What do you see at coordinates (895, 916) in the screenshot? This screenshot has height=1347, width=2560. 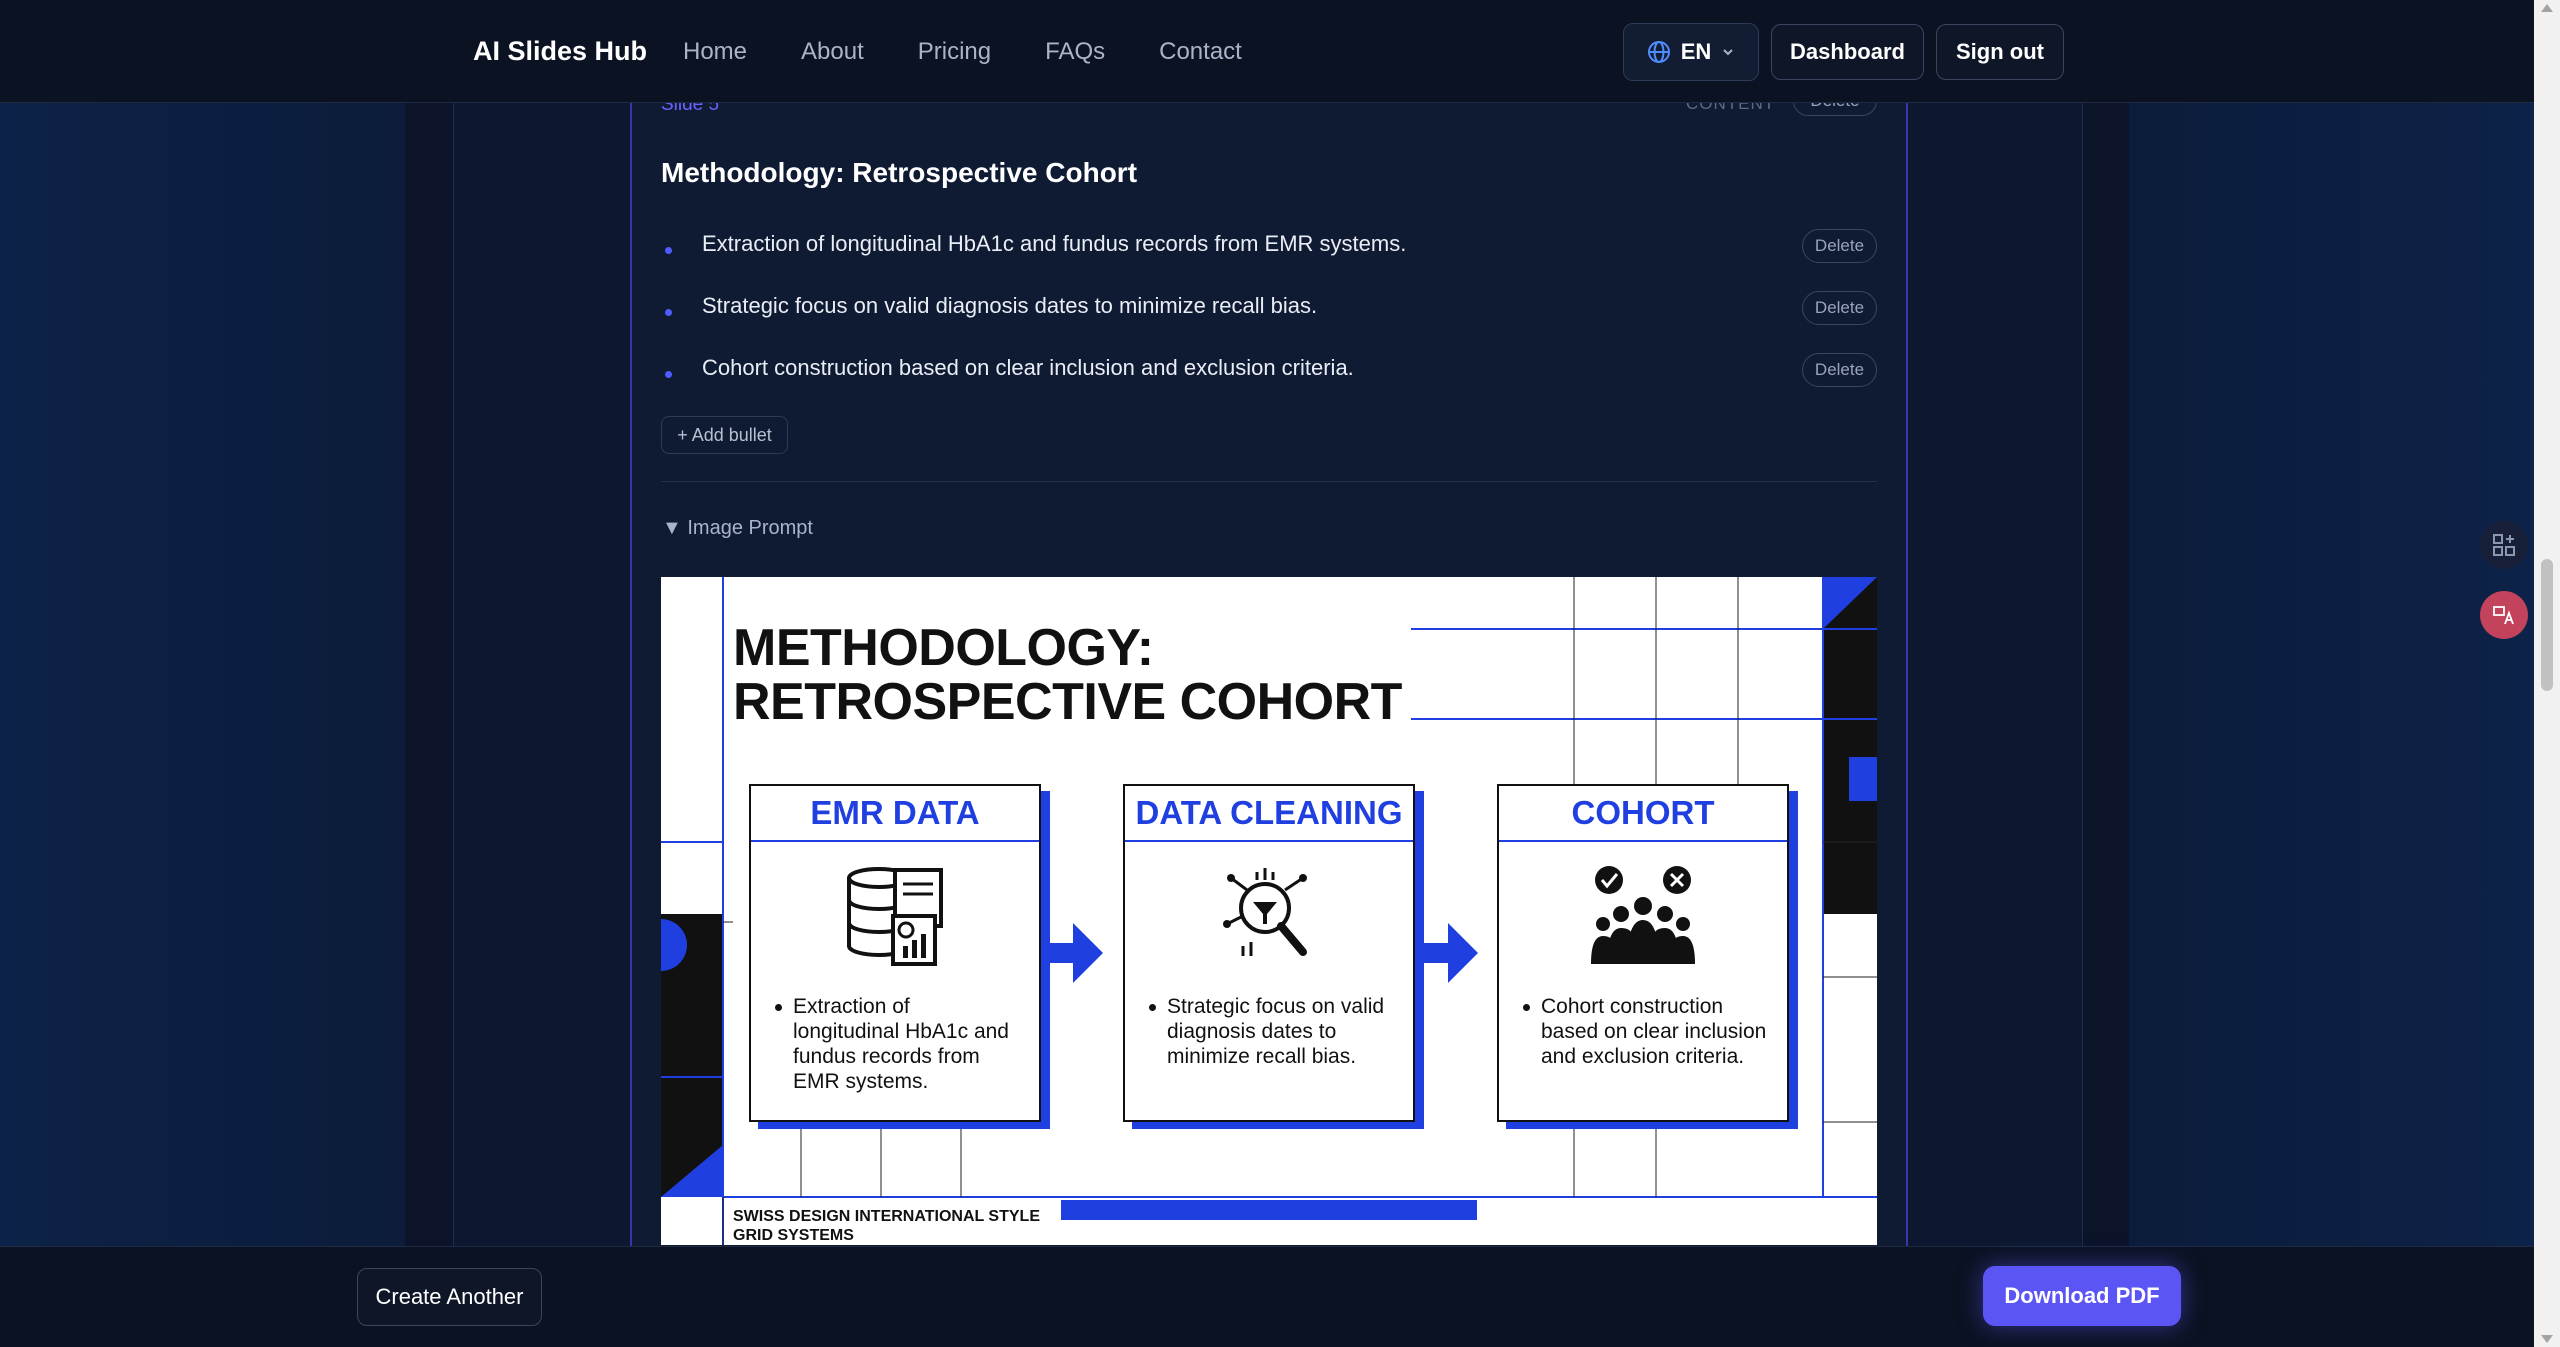 I see `database-document-icon` at bounding box center [895, 916].